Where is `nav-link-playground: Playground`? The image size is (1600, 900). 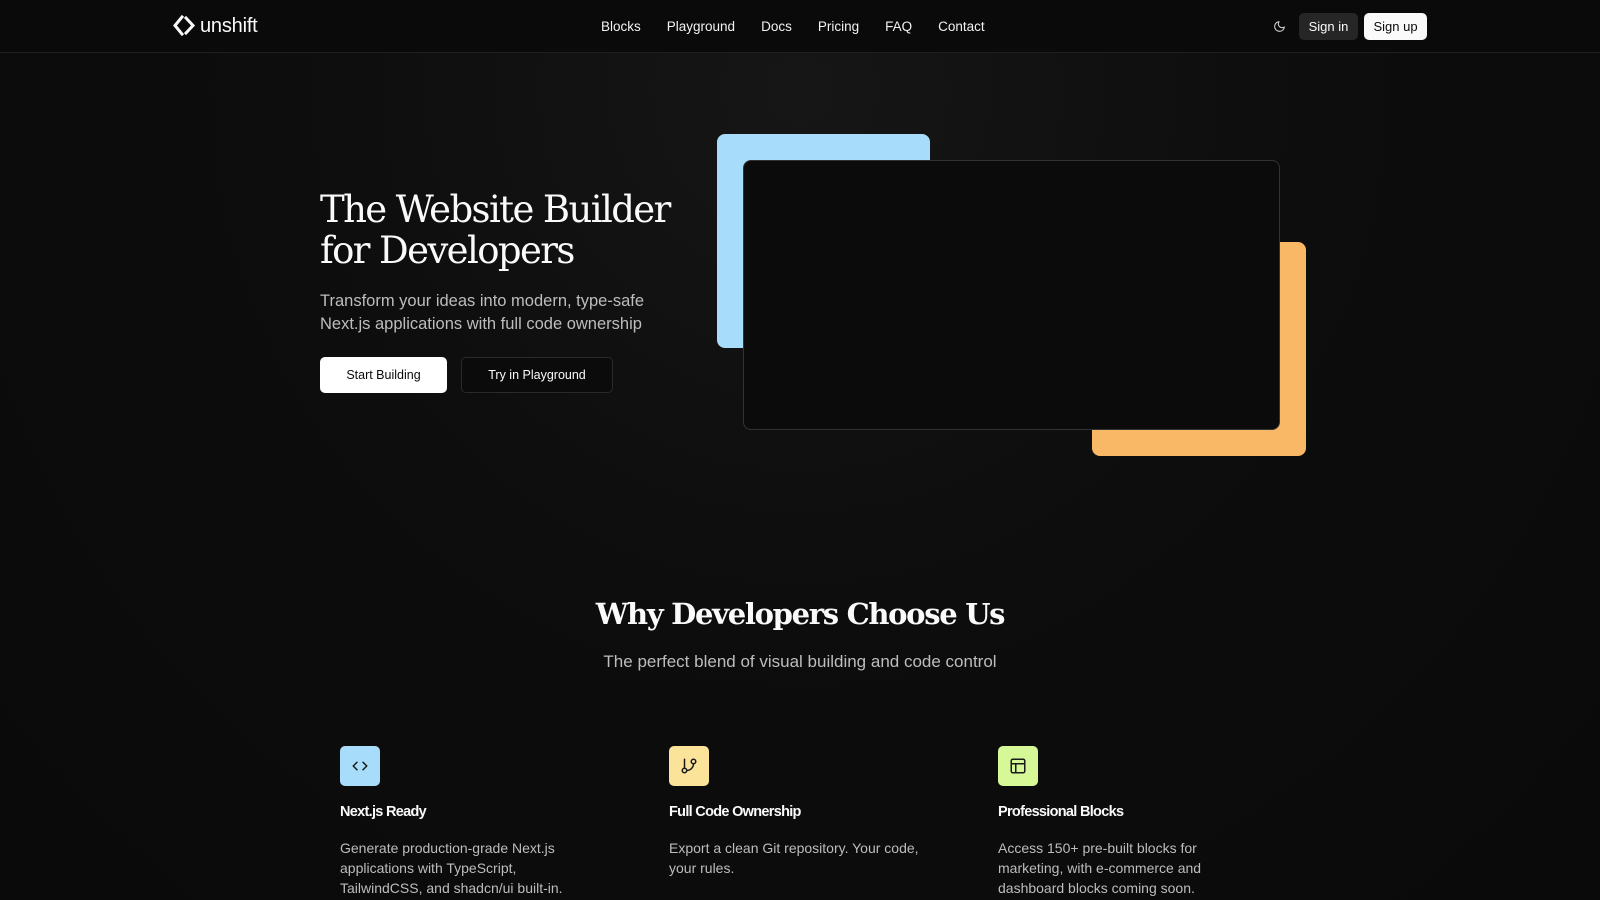
nav-link-playground: Playground is located at coordinates (701, 26).